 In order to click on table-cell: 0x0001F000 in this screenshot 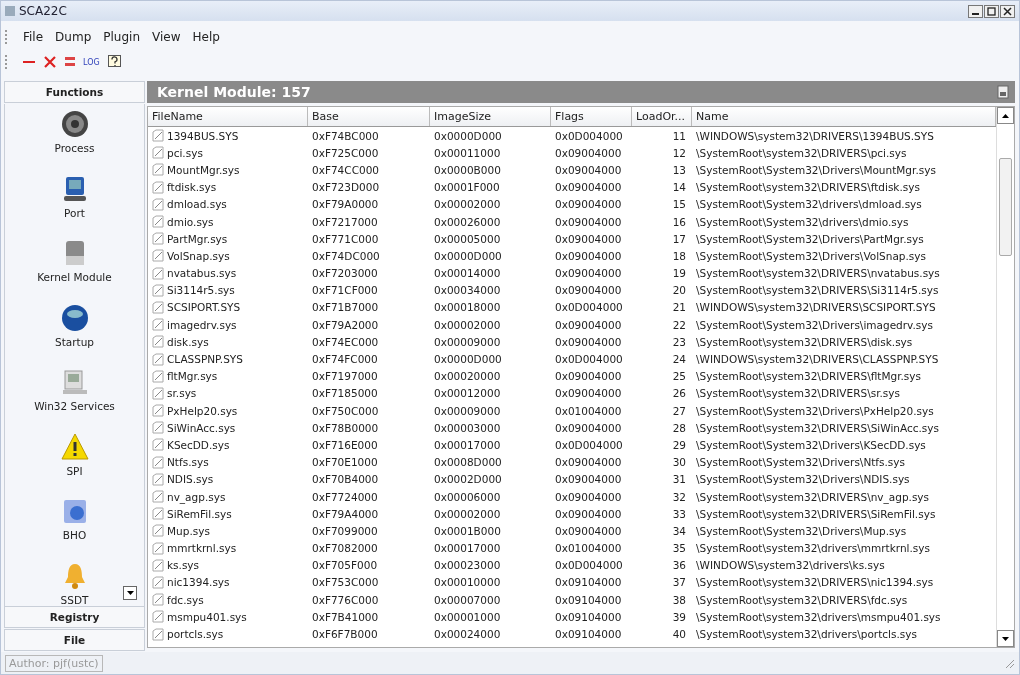, I will do `click(467, 187)`.